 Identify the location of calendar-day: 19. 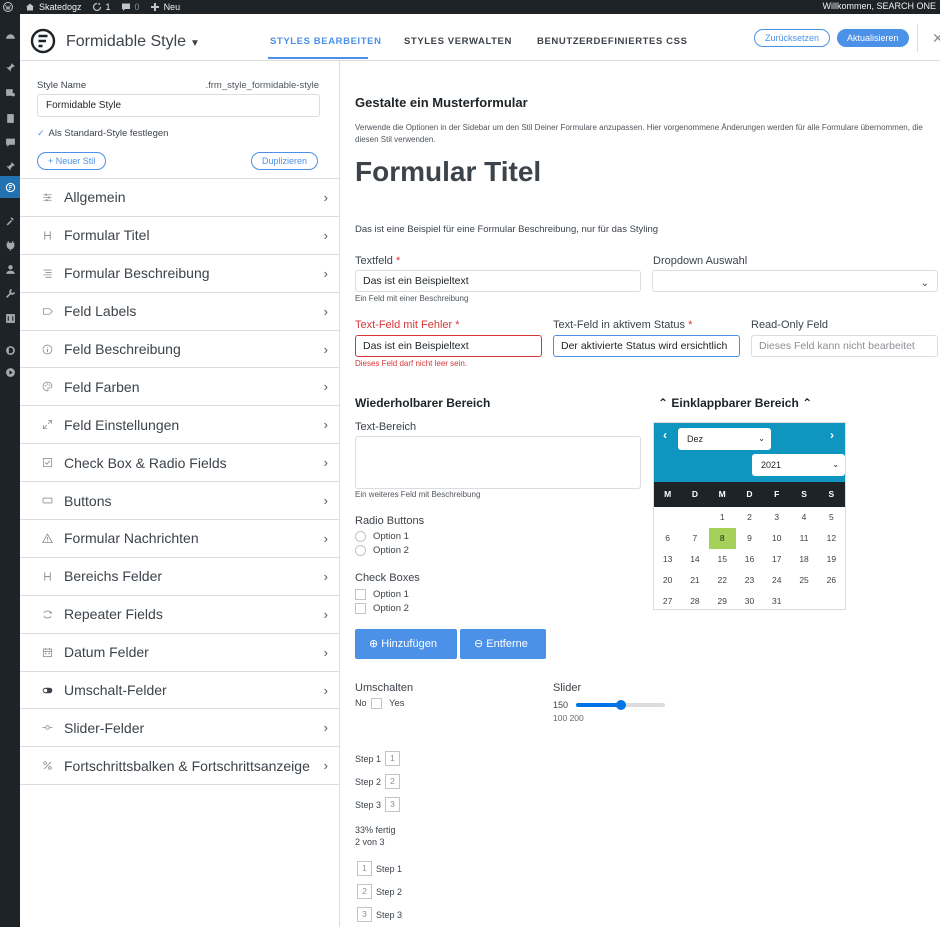
(831, 559).